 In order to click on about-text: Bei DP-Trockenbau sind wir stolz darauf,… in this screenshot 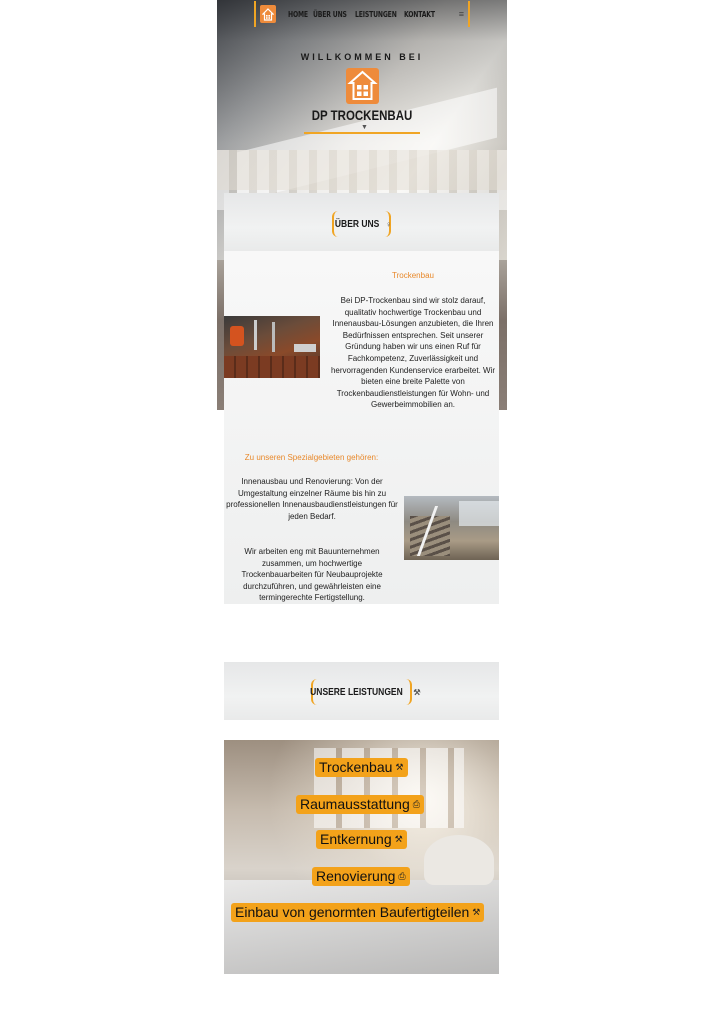, I will do `click(413, 353)`.